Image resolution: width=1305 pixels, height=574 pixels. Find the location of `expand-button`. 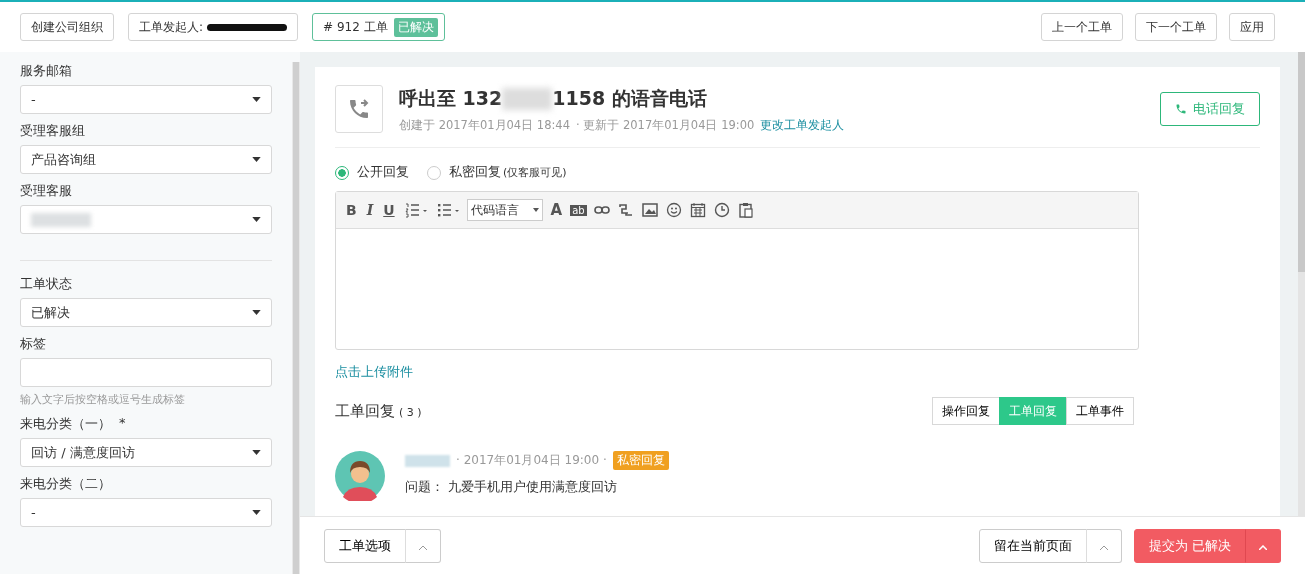

expand-button is located at coordinates (1263, 545).